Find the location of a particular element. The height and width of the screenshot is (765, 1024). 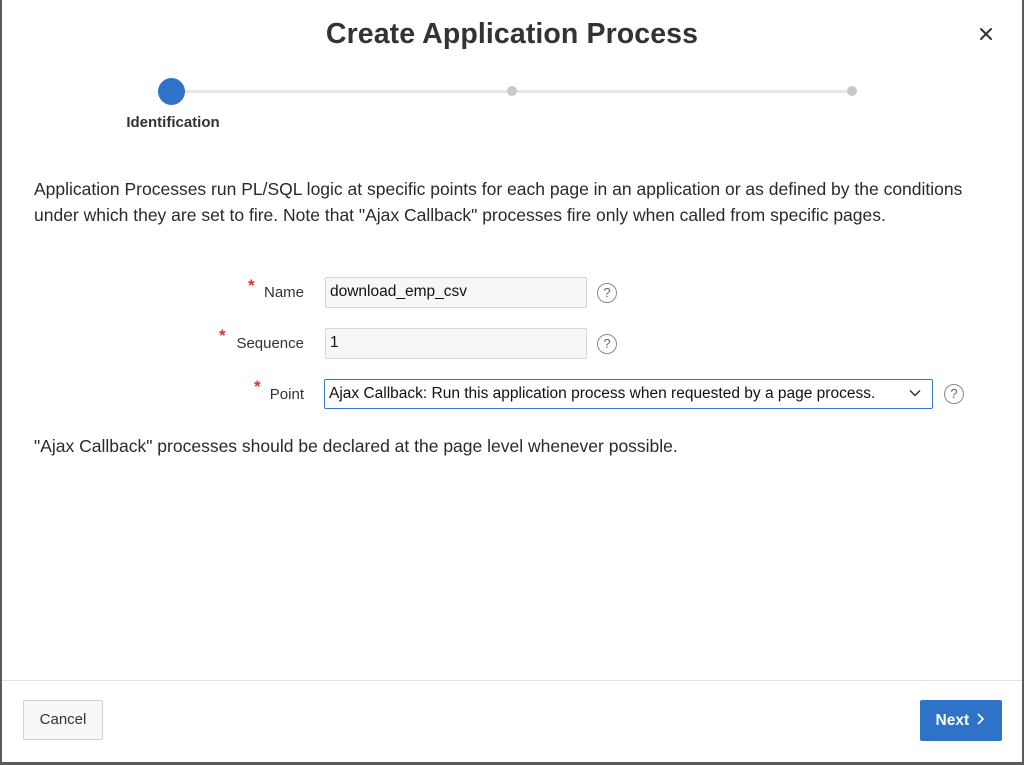

sequence-help-icon: ? is located at coordinates (607, 344).